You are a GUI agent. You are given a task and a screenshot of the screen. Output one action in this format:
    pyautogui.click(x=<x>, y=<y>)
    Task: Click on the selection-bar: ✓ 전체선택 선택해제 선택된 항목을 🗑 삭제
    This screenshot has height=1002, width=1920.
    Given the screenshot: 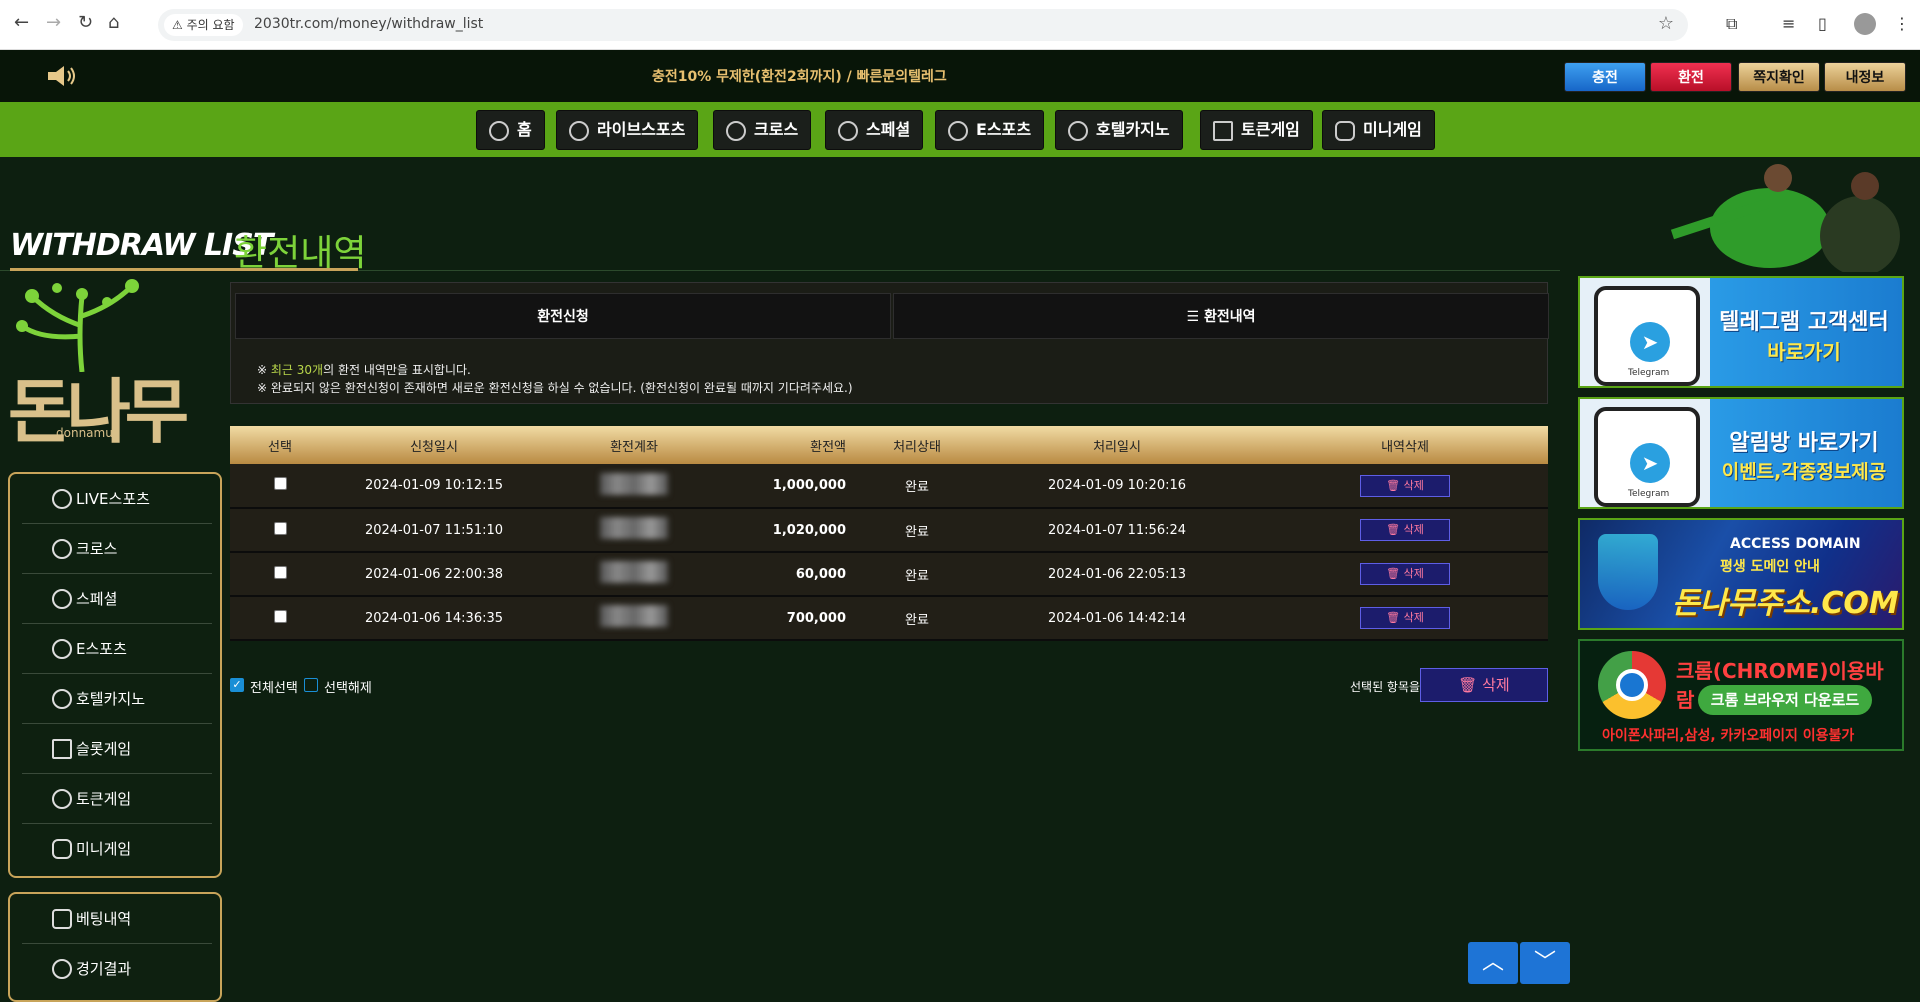 What is the action you would take?
    pyautogui.click(x=889, y=686)
    